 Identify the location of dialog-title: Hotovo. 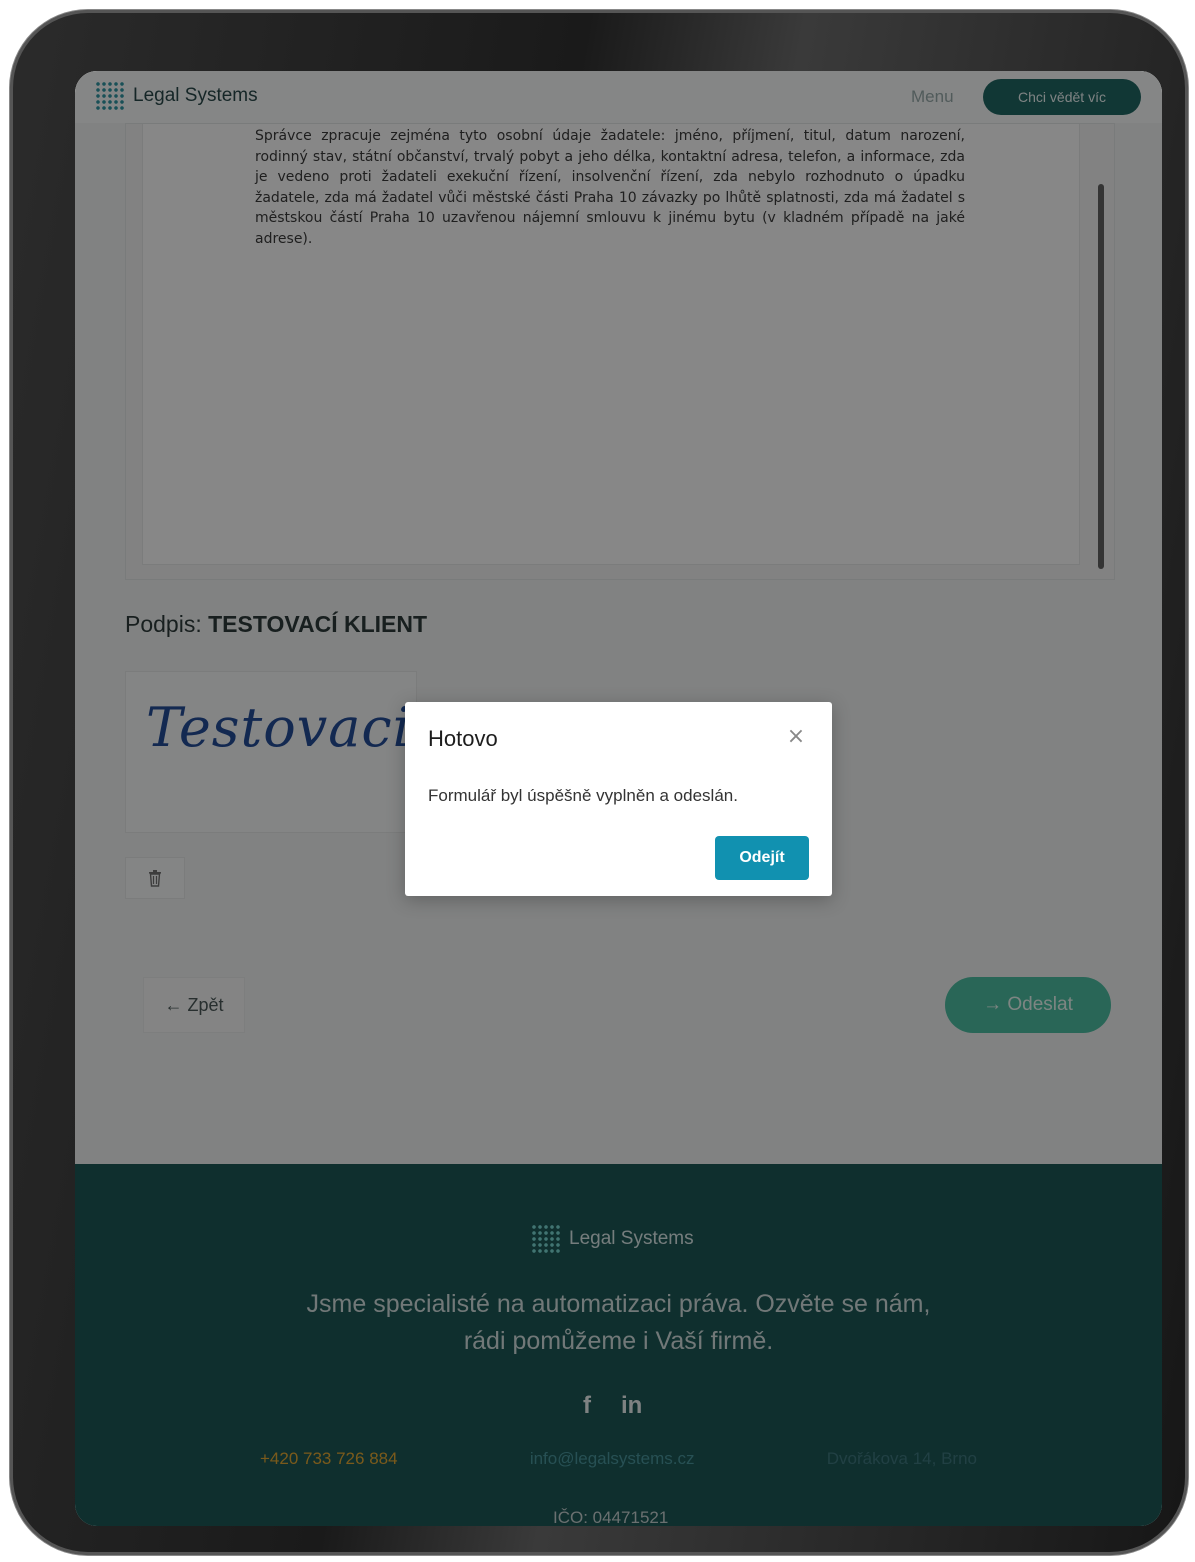
(463, 738).